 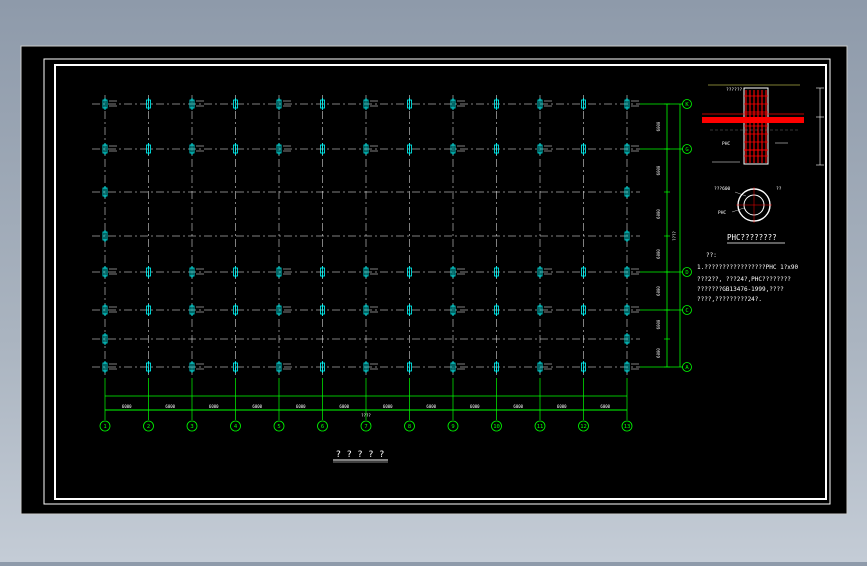 What do you see at coordinates (627, 427) in the screenshot?
I see `col-axis-label: 13` at bounding box center [627, 427].